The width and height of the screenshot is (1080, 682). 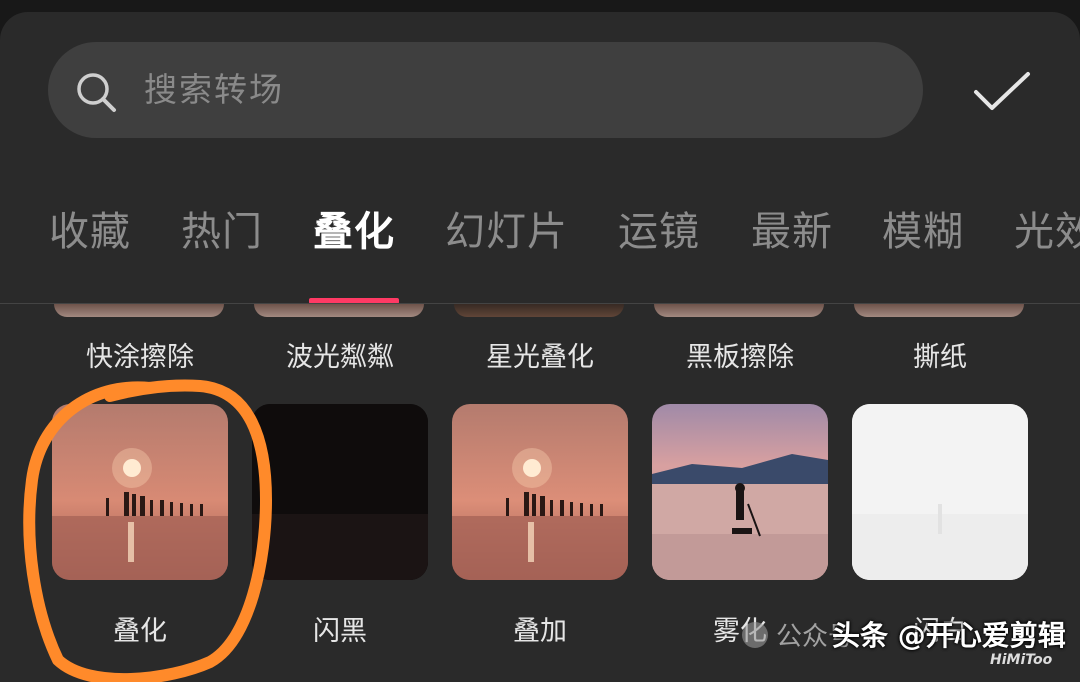 I want to click on tab-favorites: 收藏, so click(x=90, y=232).